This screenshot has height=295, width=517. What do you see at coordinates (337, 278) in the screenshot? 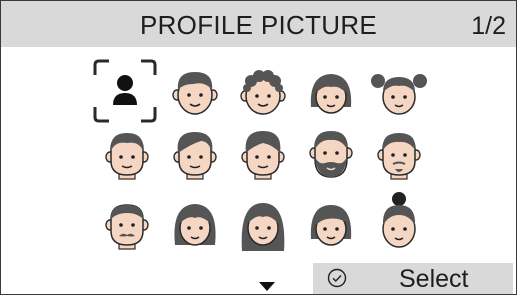
I see `check-circle-icon` at bounding box center [337, 278].